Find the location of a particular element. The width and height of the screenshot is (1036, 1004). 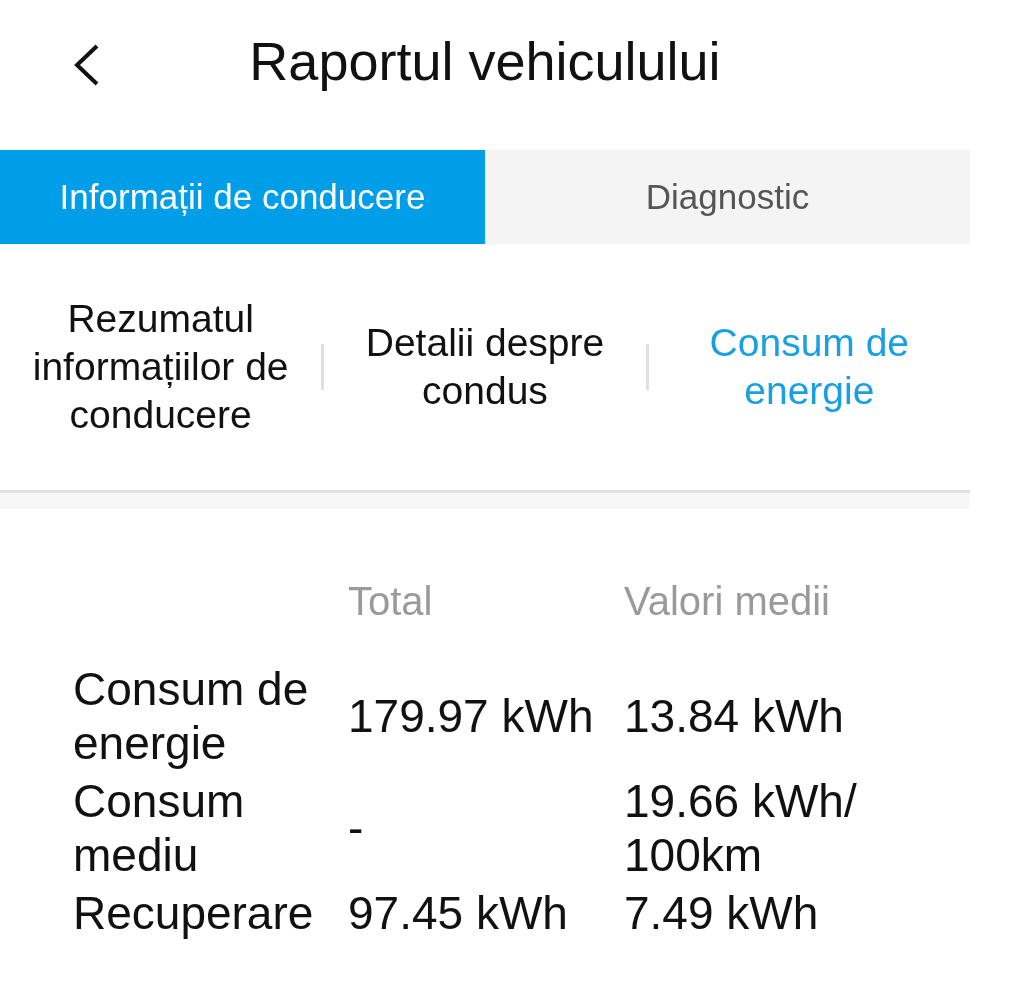

sub-tab: Detalii despre condus is located at coordinates (485, 367).